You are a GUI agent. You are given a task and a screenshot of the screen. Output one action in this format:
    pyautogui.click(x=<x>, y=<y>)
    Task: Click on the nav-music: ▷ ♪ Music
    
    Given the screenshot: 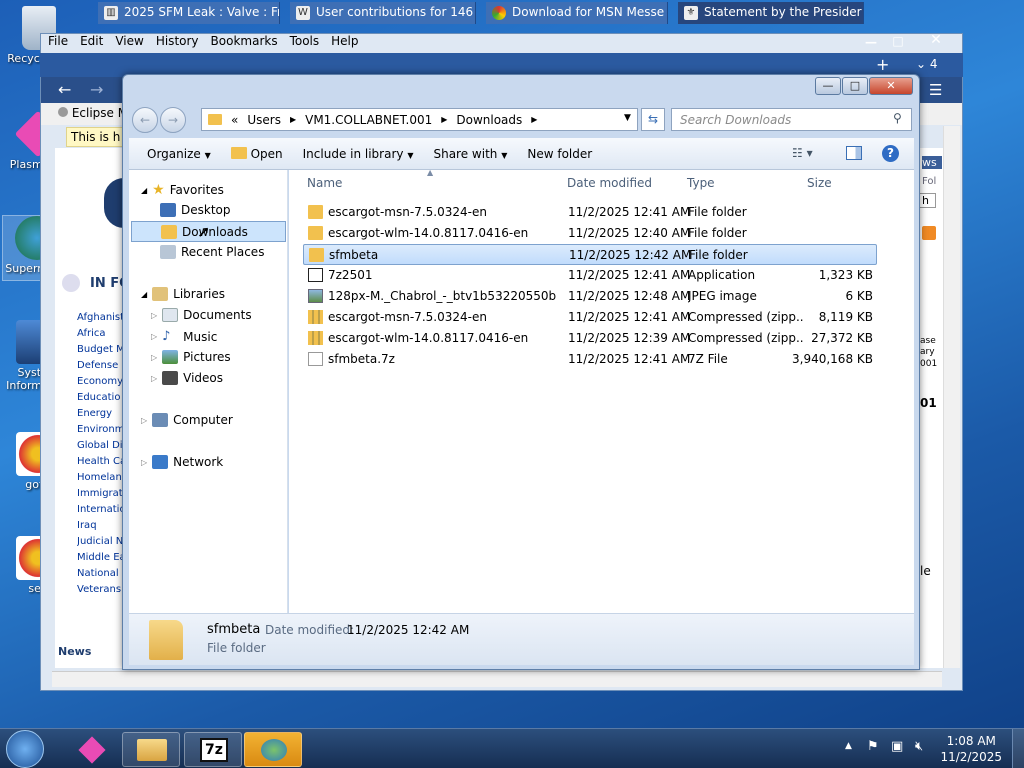 What is the action you would take?
    pyautogui.click(x=184, y=336)
    